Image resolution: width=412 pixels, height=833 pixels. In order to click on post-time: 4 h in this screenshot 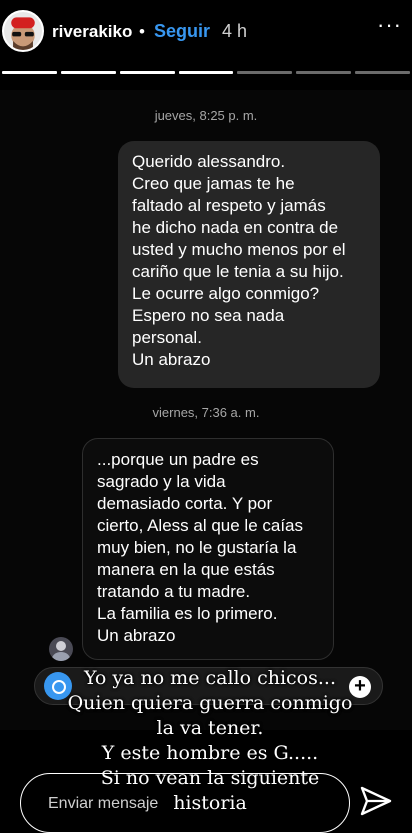, I will do `click(235, 31)`.